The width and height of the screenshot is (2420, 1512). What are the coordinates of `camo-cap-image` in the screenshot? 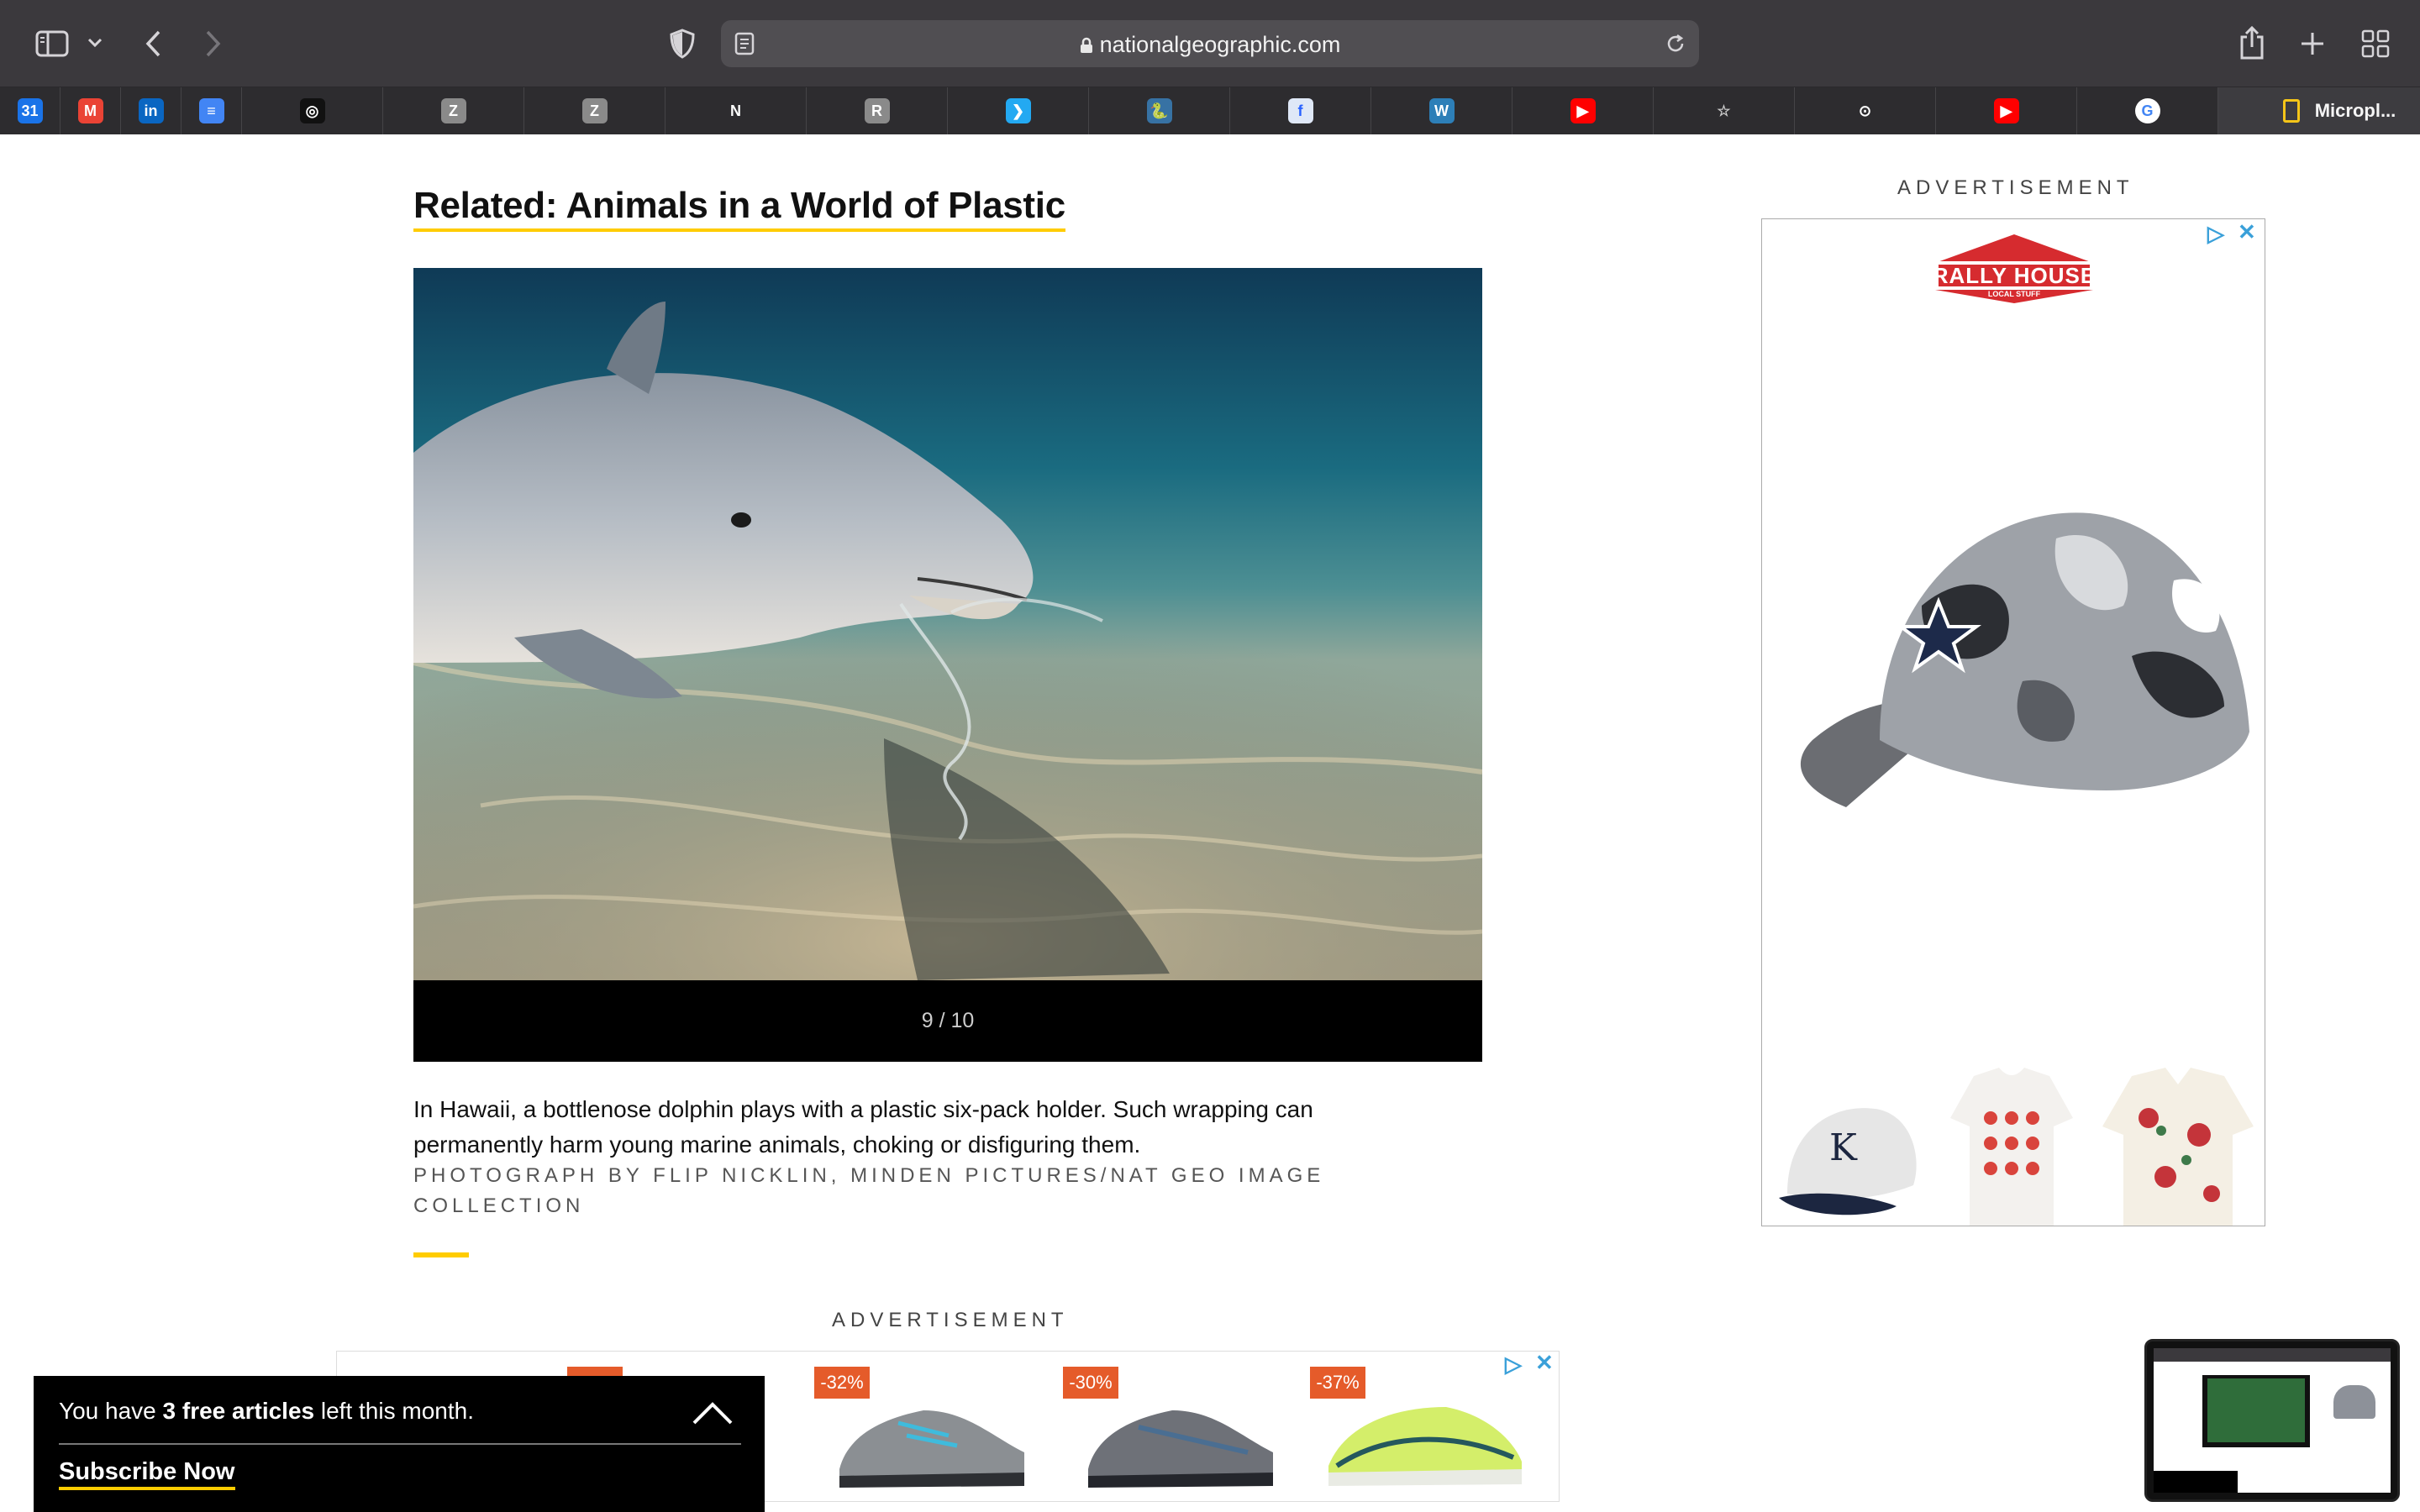 It's located at (2014, 673).